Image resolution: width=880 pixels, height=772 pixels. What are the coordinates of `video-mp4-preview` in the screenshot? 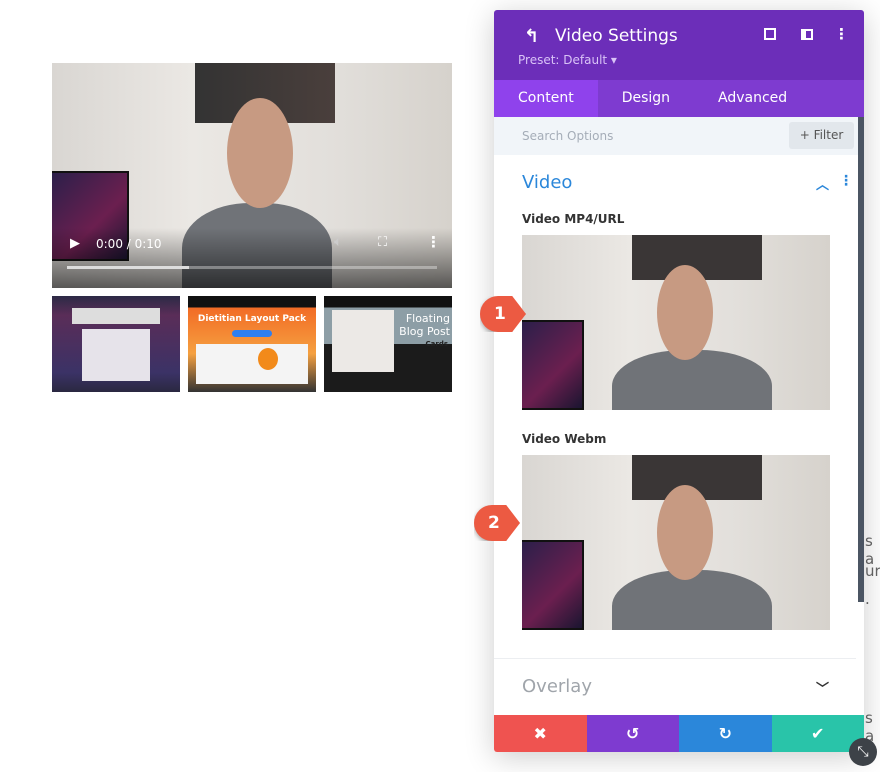 It's located at (676, 322).